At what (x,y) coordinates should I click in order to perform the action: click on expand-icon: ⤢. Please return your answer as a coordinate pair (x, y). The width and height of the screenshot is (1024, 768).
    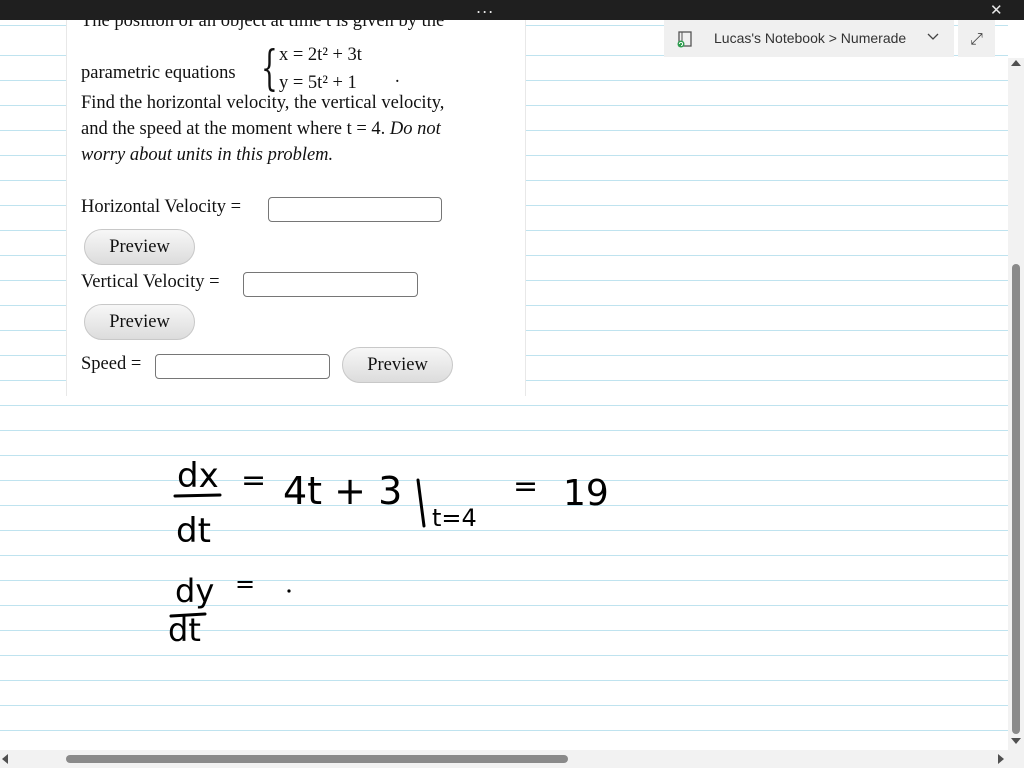
    Looking at the image, I should click on (976, 38).